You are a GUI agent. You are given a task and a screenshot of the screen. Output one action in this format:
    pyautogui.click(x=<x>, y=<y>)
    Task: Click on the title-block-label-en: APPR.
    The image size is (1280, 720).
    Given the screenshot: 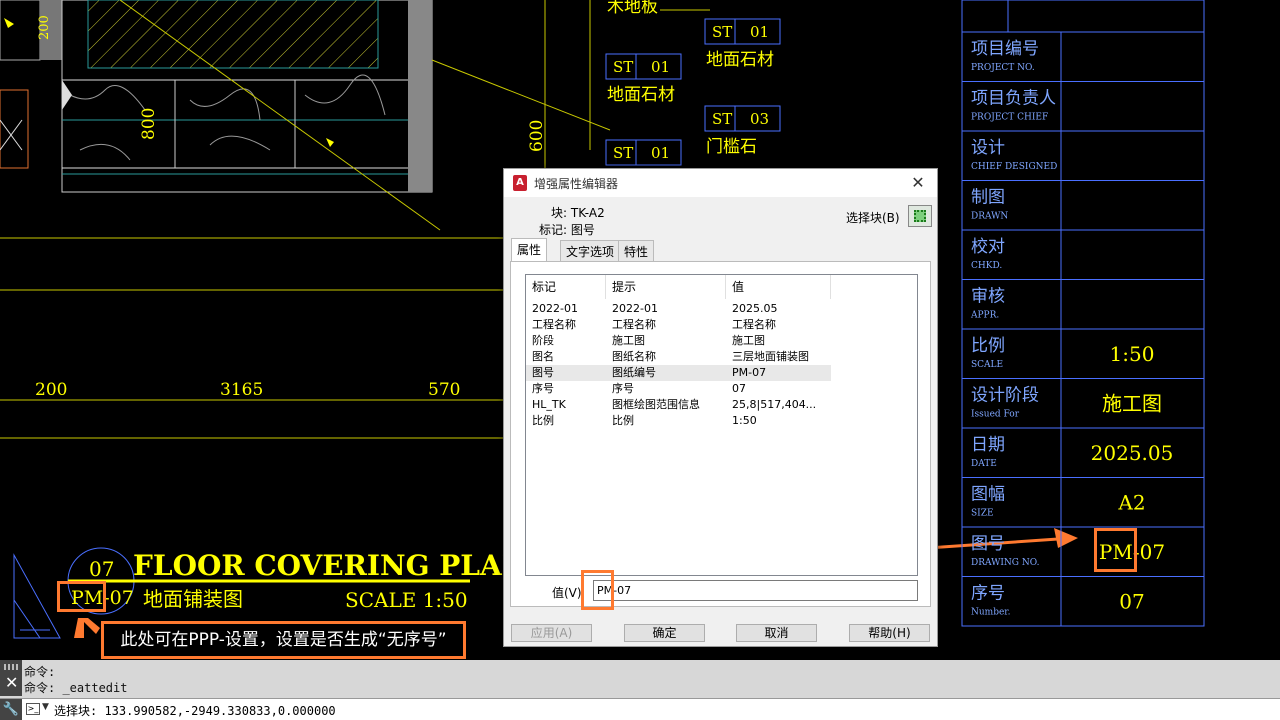 What is the action you would take?
    pyautogui.click(x=984, y=316)
    